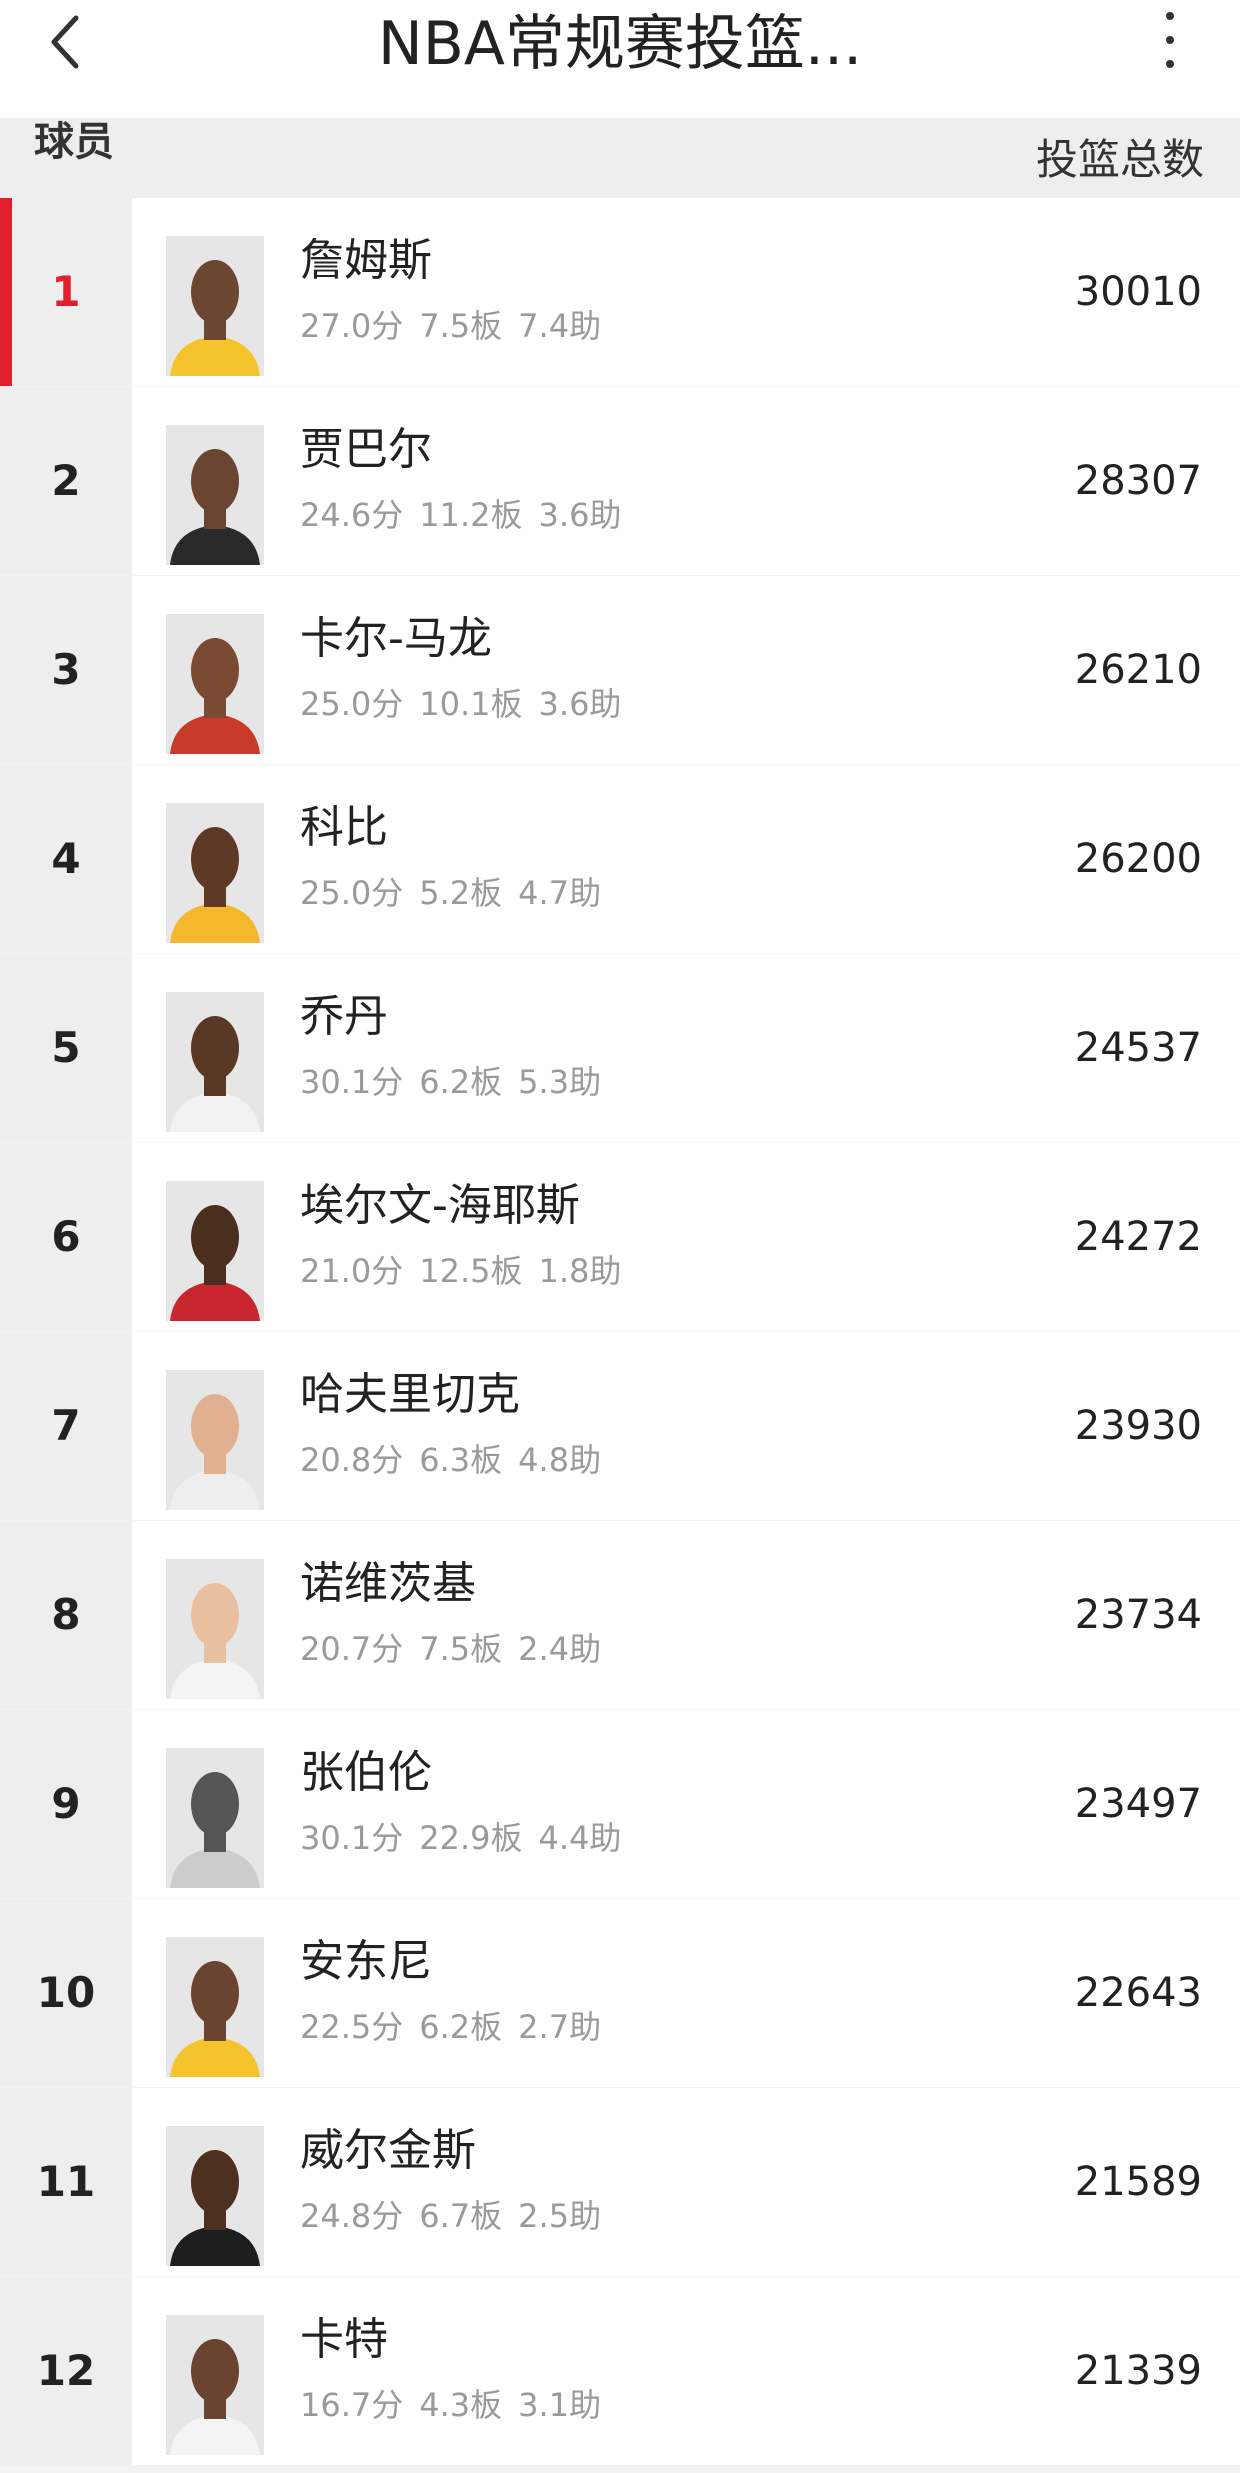 This screenshot has height=2473, width=1240. What do you see at coordinates (620, 158) in the screenshot?
I see `list-header: 球员 投篮总数` at bounding box center [620, 158].